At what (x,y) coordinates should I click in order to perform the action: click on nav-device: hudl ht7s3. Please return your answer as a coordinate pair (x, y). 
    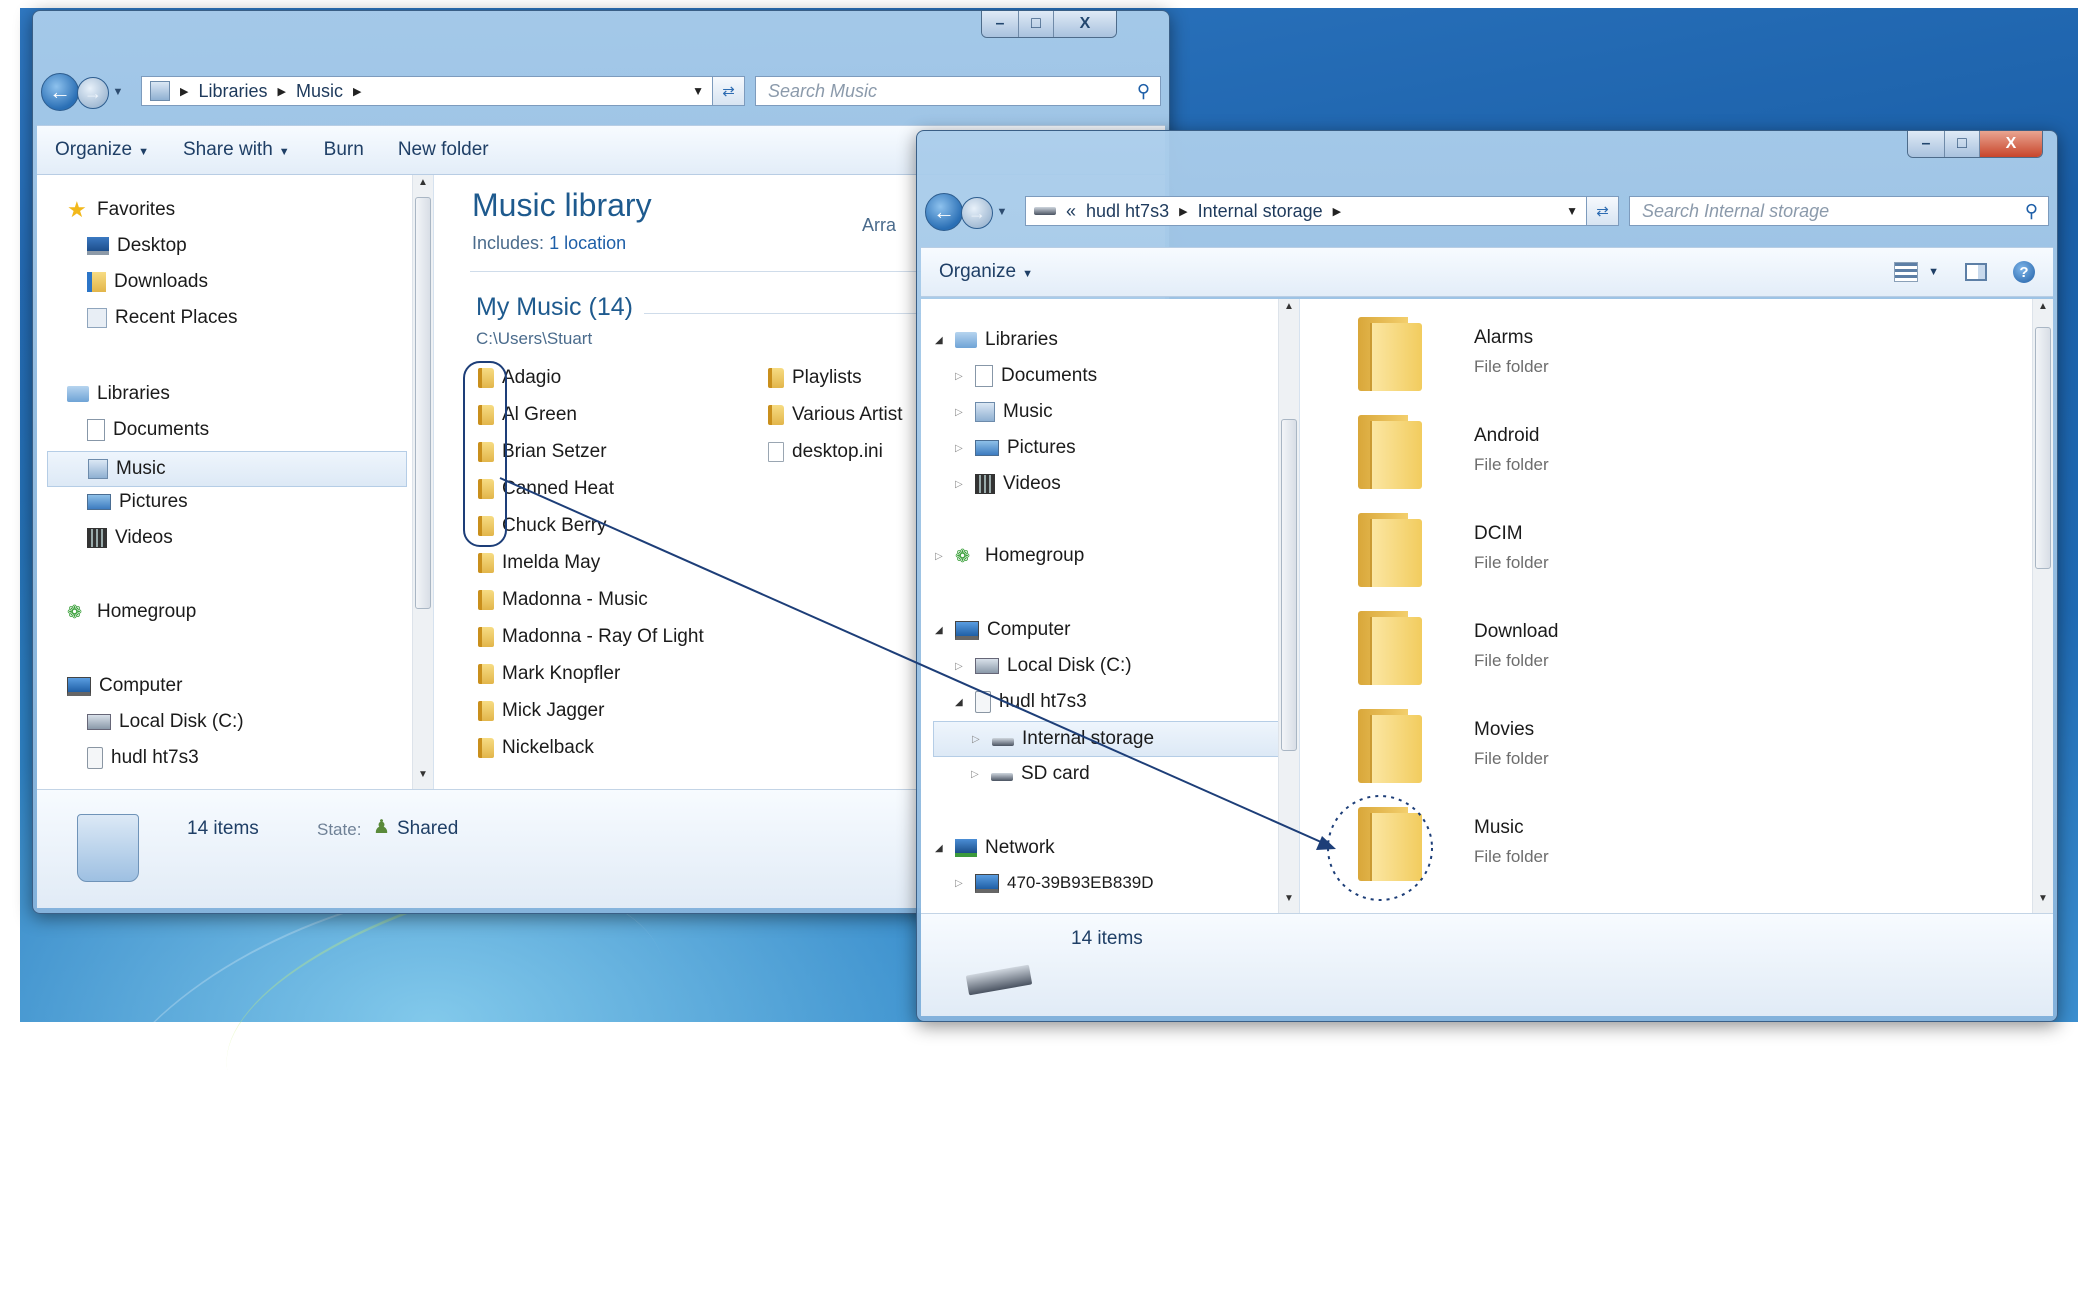
    Looking at the image, I should click on (143, 758).